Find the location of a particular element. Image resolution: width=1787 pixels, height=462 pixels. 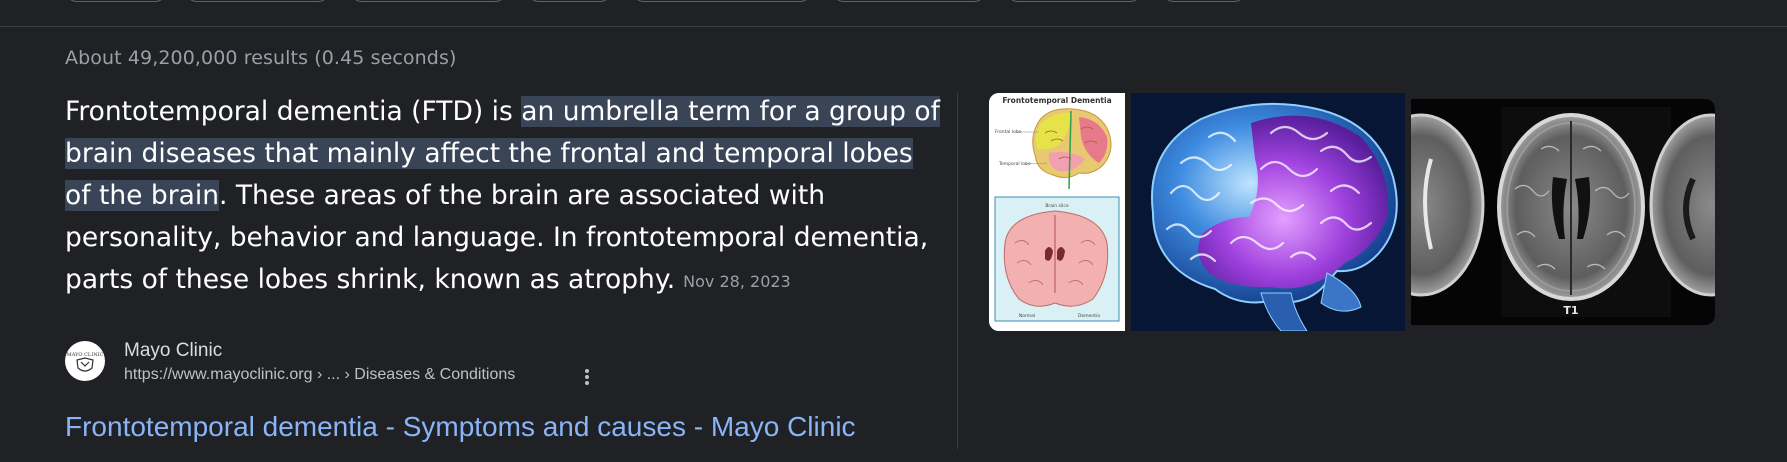

result-stats: About 49,200,000 results (0.45 seconds) is located at coordinates (261, 58).